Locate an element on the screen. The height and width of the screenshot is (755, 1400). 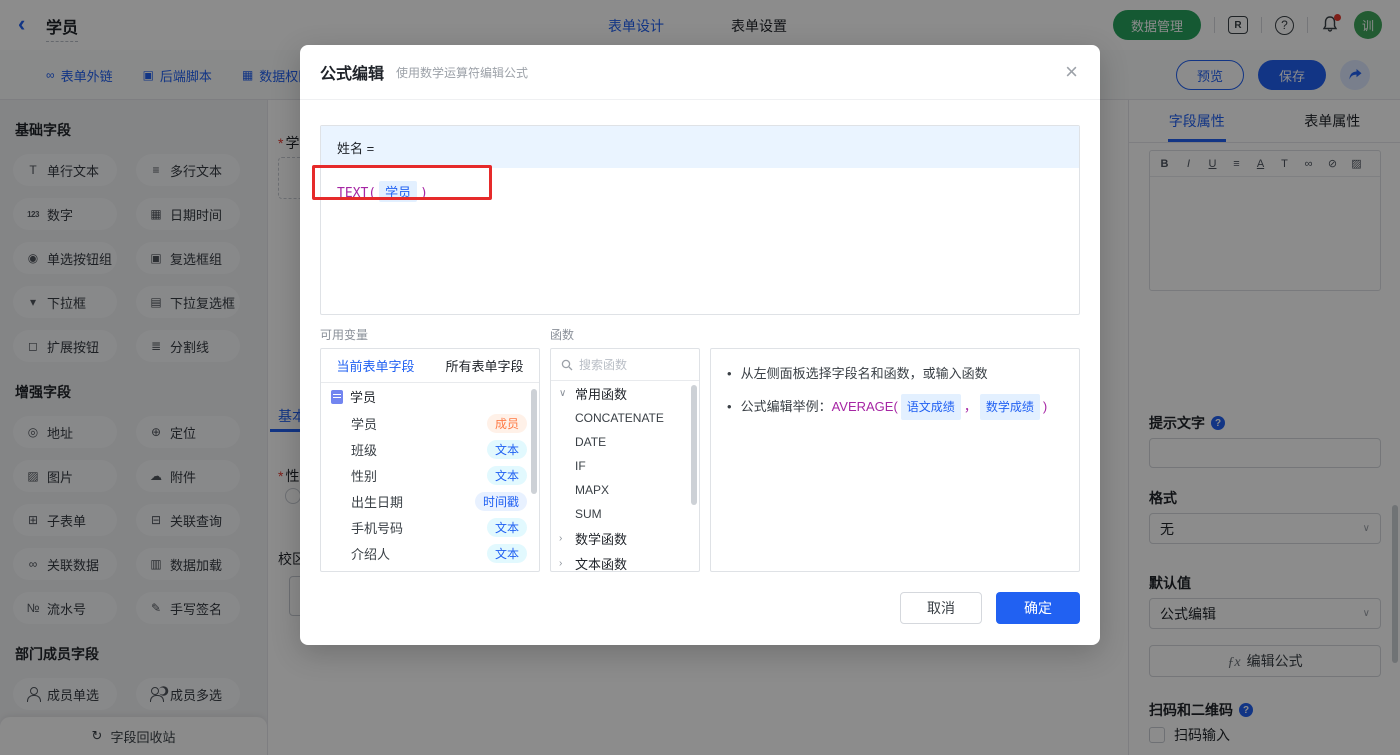
function-search is located at coordinates (625, 365).